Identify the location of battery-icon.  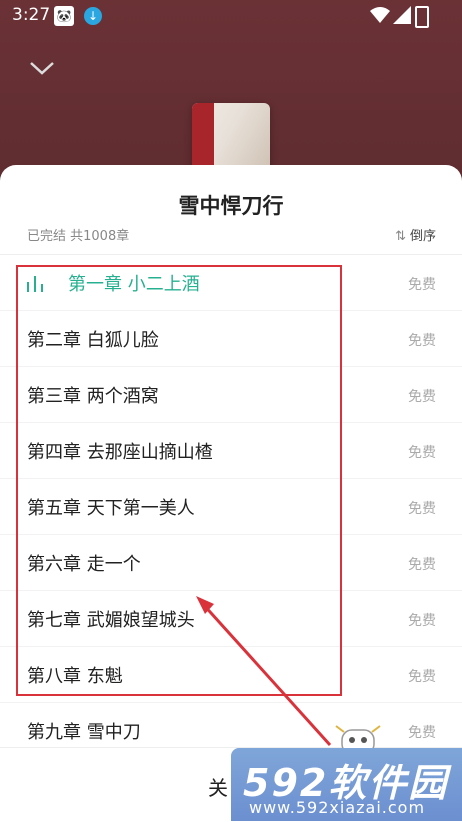
(422, 17).